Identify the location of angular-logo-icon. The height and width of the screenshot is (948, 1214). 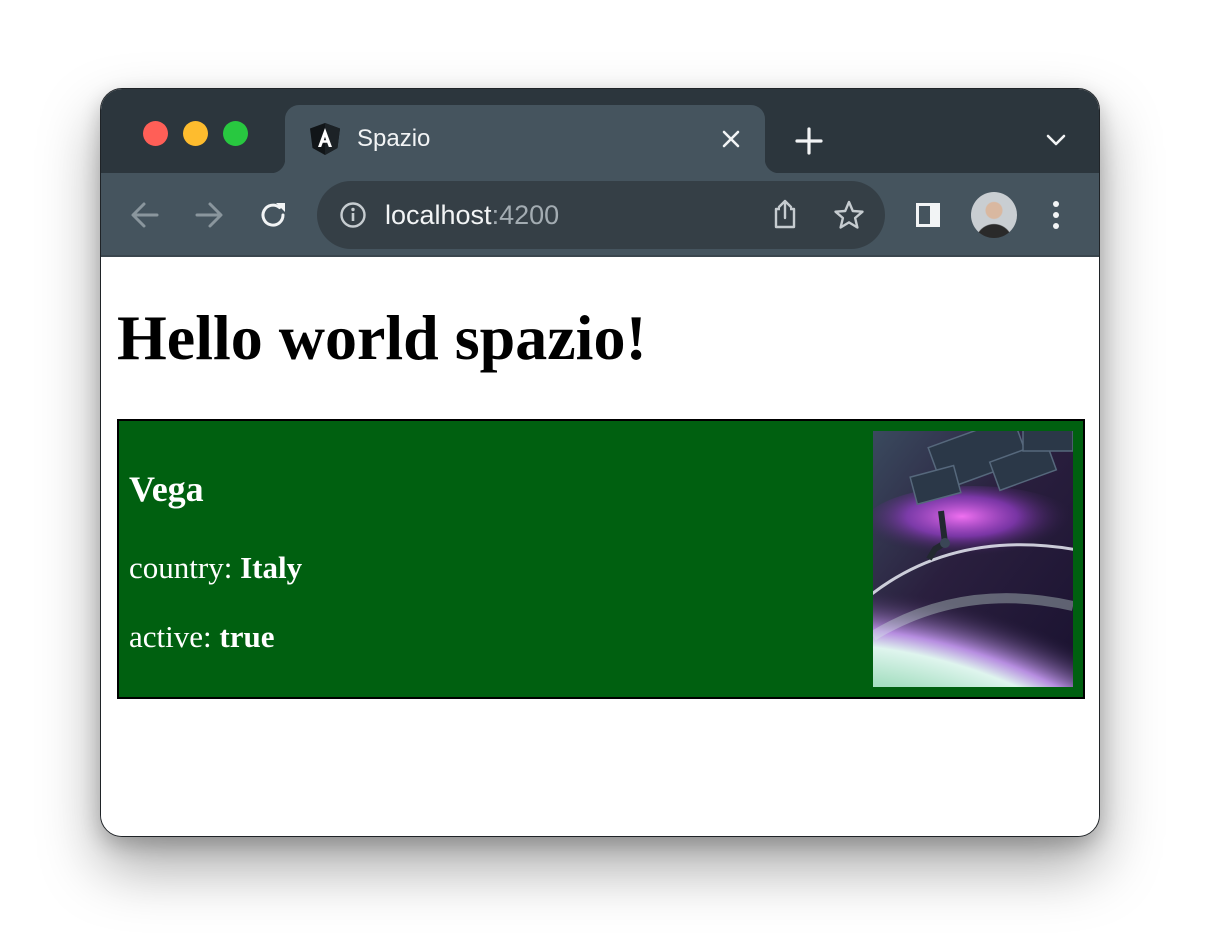
(325, 139).